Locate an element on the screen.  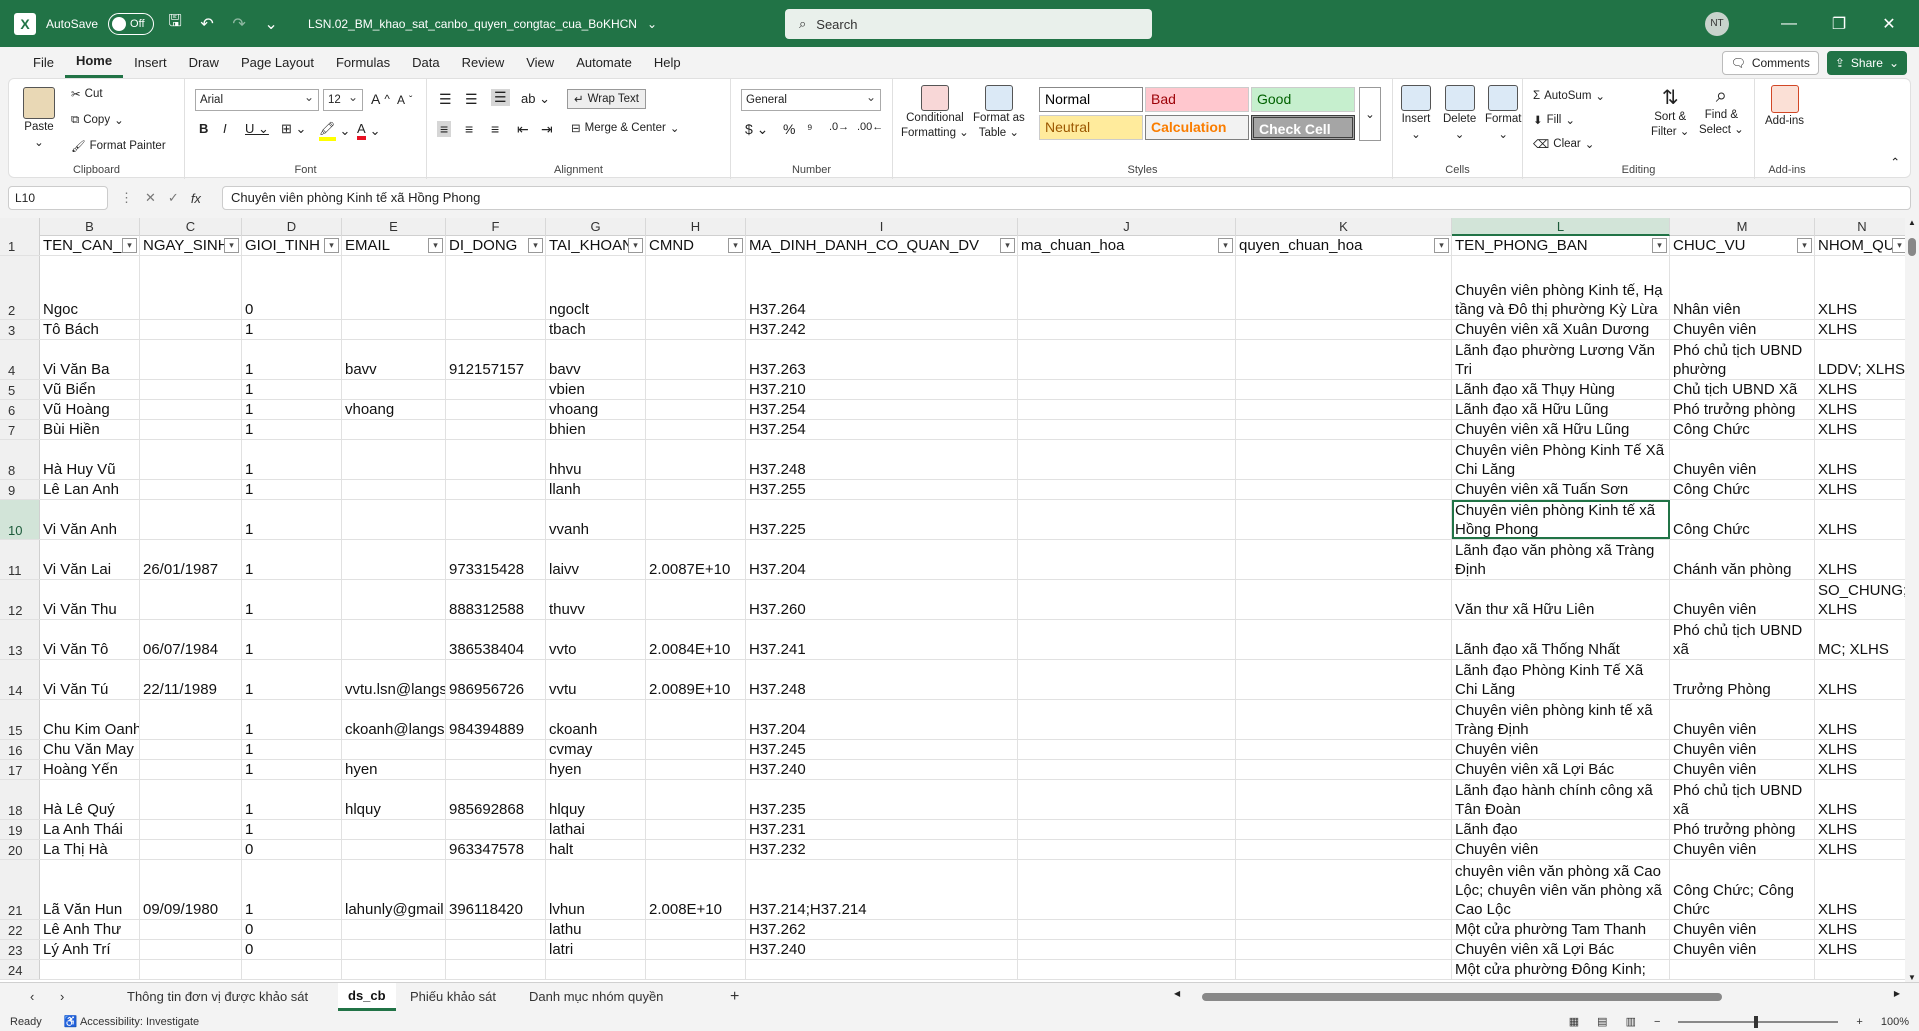
grid-cell: 22/11/1989 is located at coordinates (191, 679).